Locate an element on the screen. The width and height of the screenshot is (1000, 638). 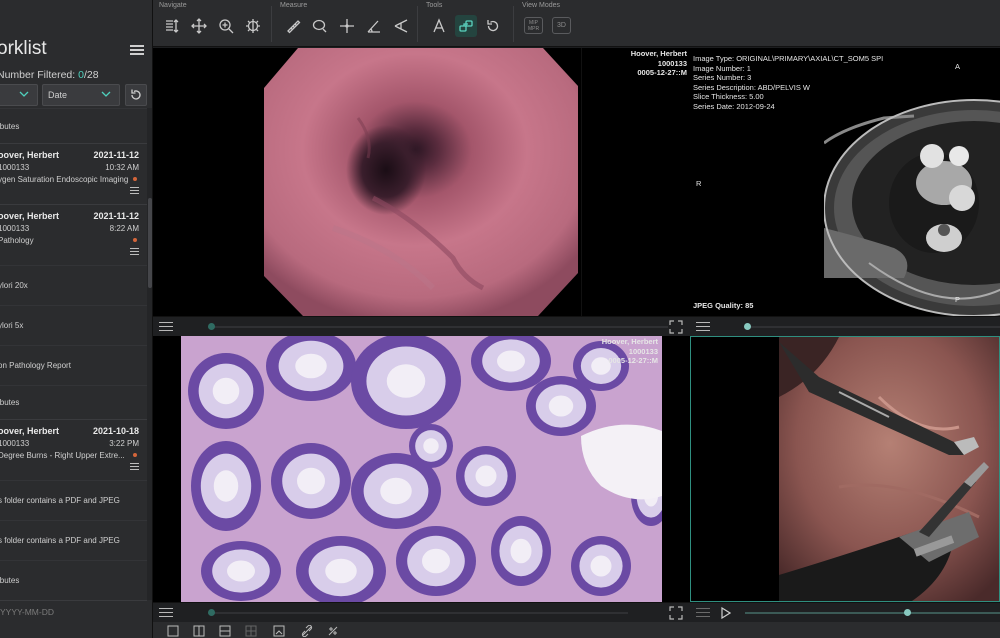
layout-2x2-icon is located at coordinates (251, 631).